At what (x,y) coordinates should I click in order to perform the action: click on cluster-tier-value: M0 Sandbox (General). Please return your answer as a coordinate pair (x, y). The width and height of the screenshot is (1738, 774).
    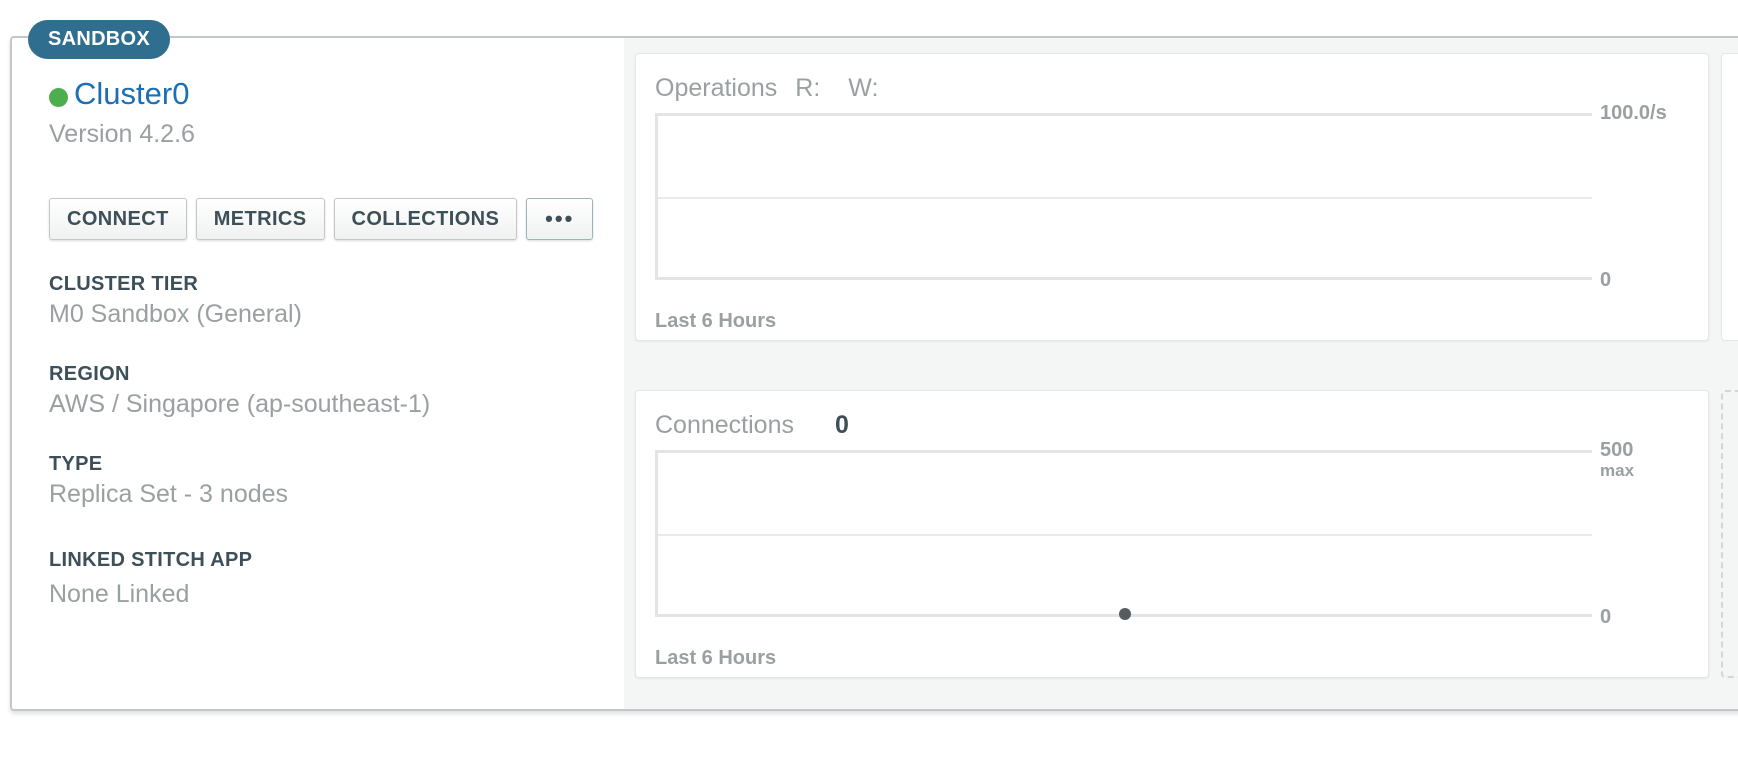
    Looking at the image, I should click on (175, 314).